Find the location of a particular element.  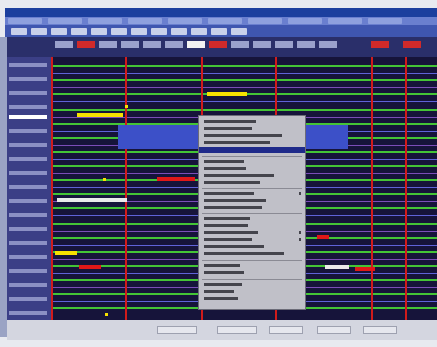

menu-bar is located at coordinates (221, 21).